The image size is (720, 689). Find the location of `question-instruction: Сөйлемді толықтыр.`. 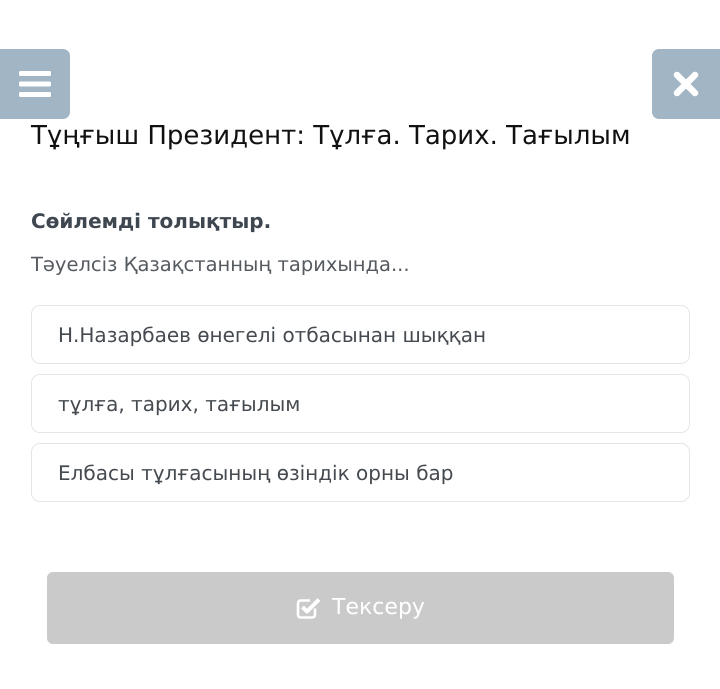

question-instruction: Сөйлемді толықтыр. is located at coordinates (151, 221).